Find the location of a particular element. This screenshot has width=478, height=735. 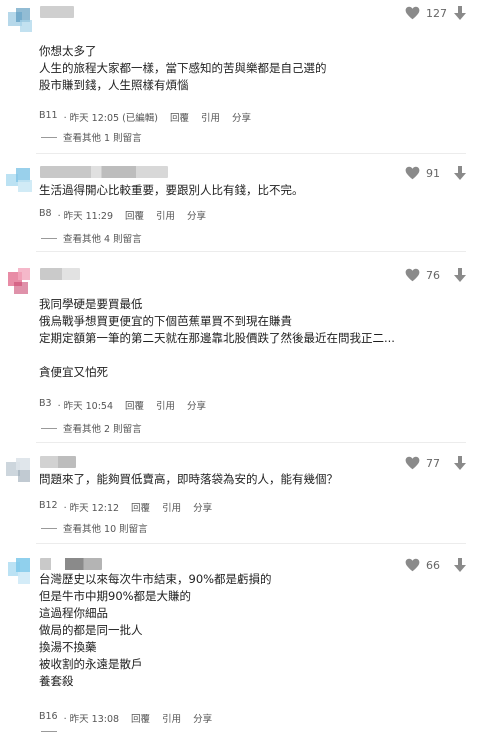

like-group: 77 is located at coordinates (435, 463).